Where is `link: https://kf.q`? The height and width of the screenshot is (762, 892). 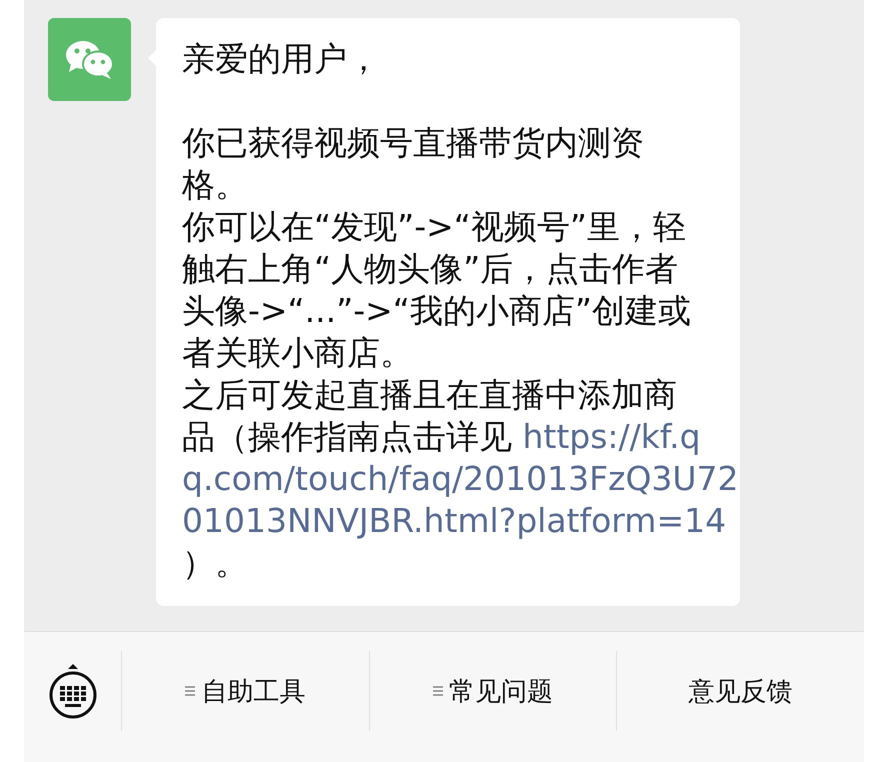
link: https://kf.q is located at coordinates (611, 436).